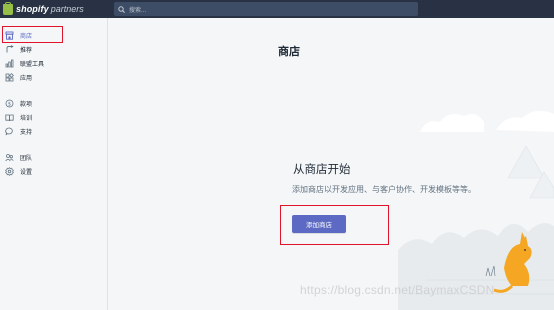 This screenshot has width=554, height=310. What do you see at coordinates (32, 64) in the screenshot?
I see `sidebar-item-label: 联盟工具` at bounding box center [32, 64].